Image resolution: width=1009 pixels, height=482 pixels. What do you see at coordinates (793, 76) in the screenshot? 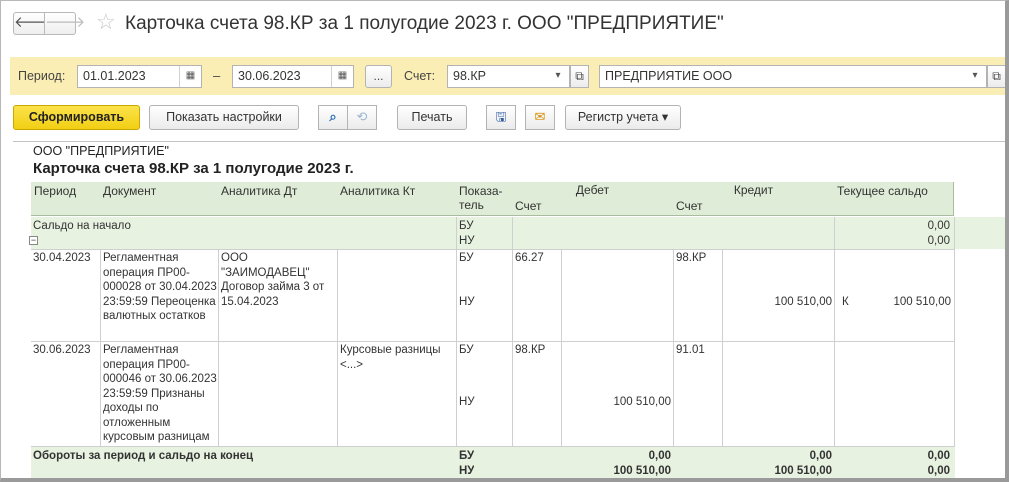
I see `organization-field: ПРЕДПРИЯТИЕ ООО ▾` at bounding box center [793, 76].